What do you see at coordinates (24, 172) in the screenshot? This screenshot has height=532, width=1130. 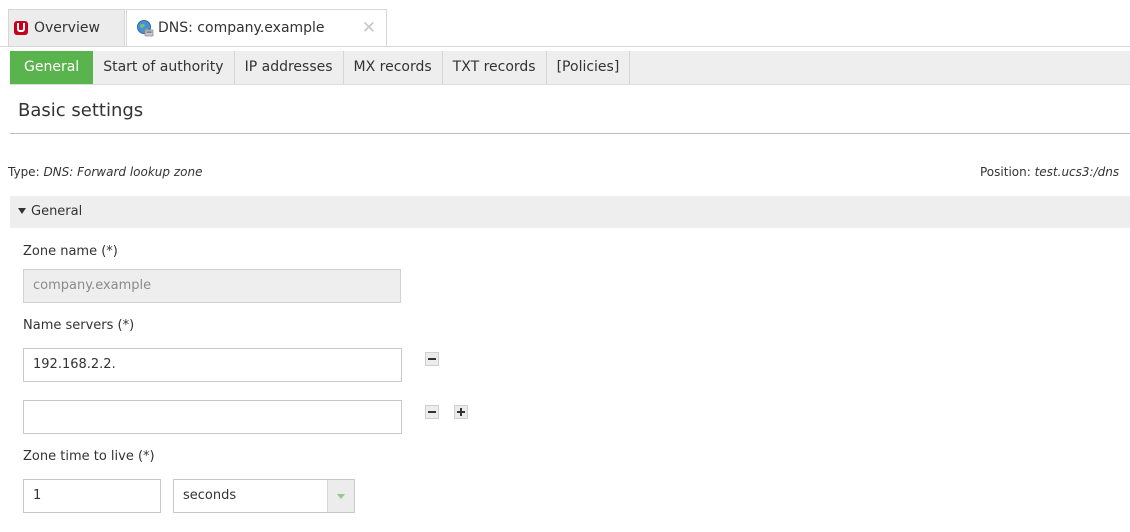 I see `type-label: Type:` at bounding box center [24, 172].